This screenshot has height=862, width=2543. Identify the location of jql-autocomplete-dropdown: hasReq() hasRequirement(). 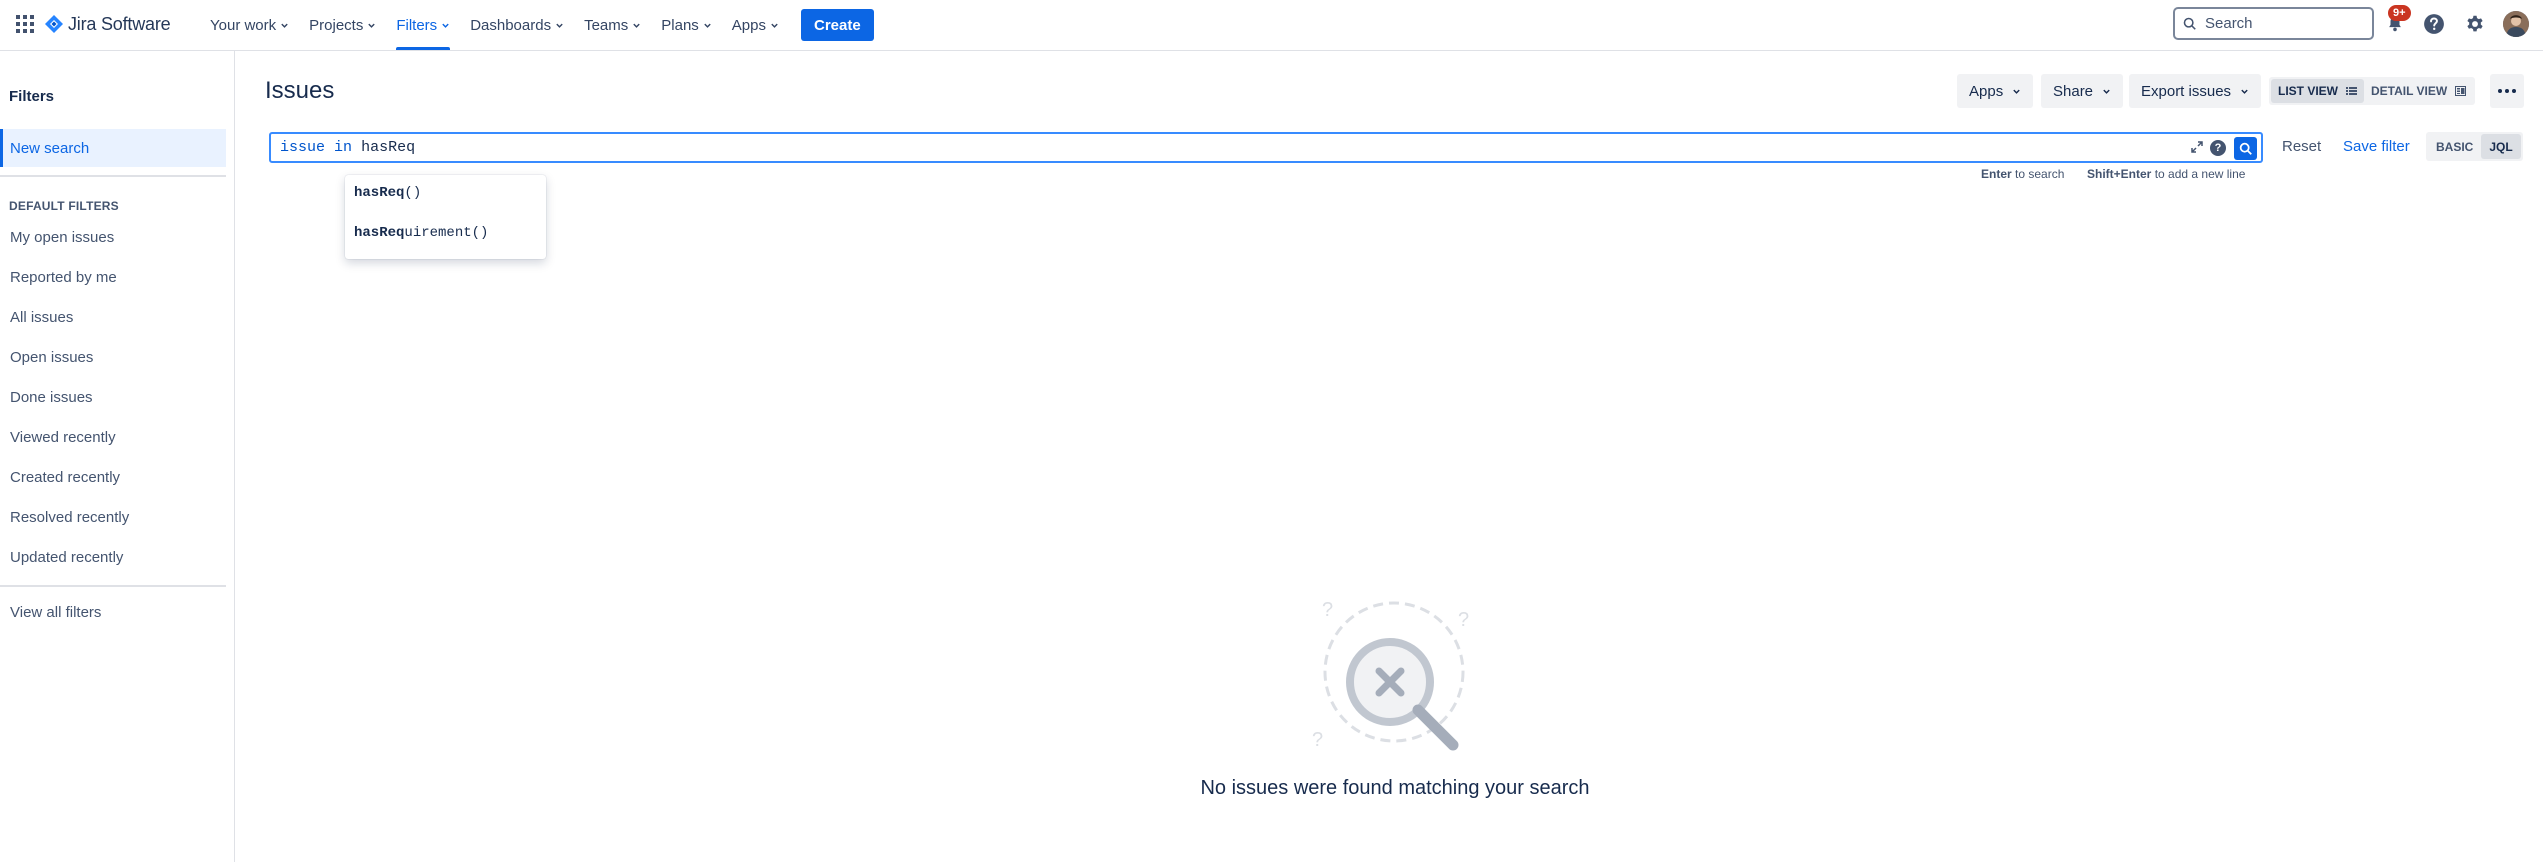
(445, 217).